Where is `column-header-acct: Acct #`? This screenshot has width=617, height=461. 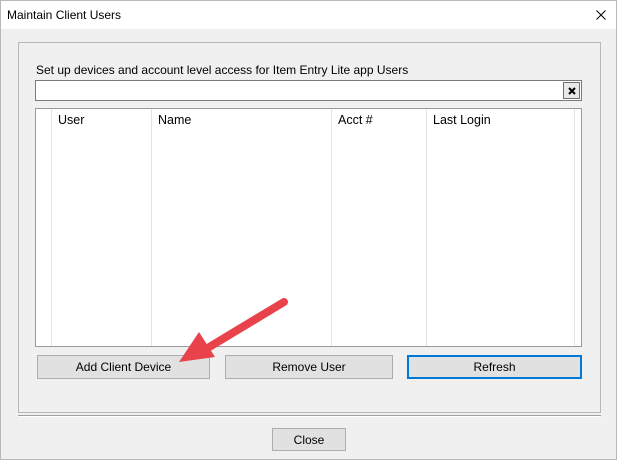 column-header-acct: Acct # is located at coordinates (355, 120).